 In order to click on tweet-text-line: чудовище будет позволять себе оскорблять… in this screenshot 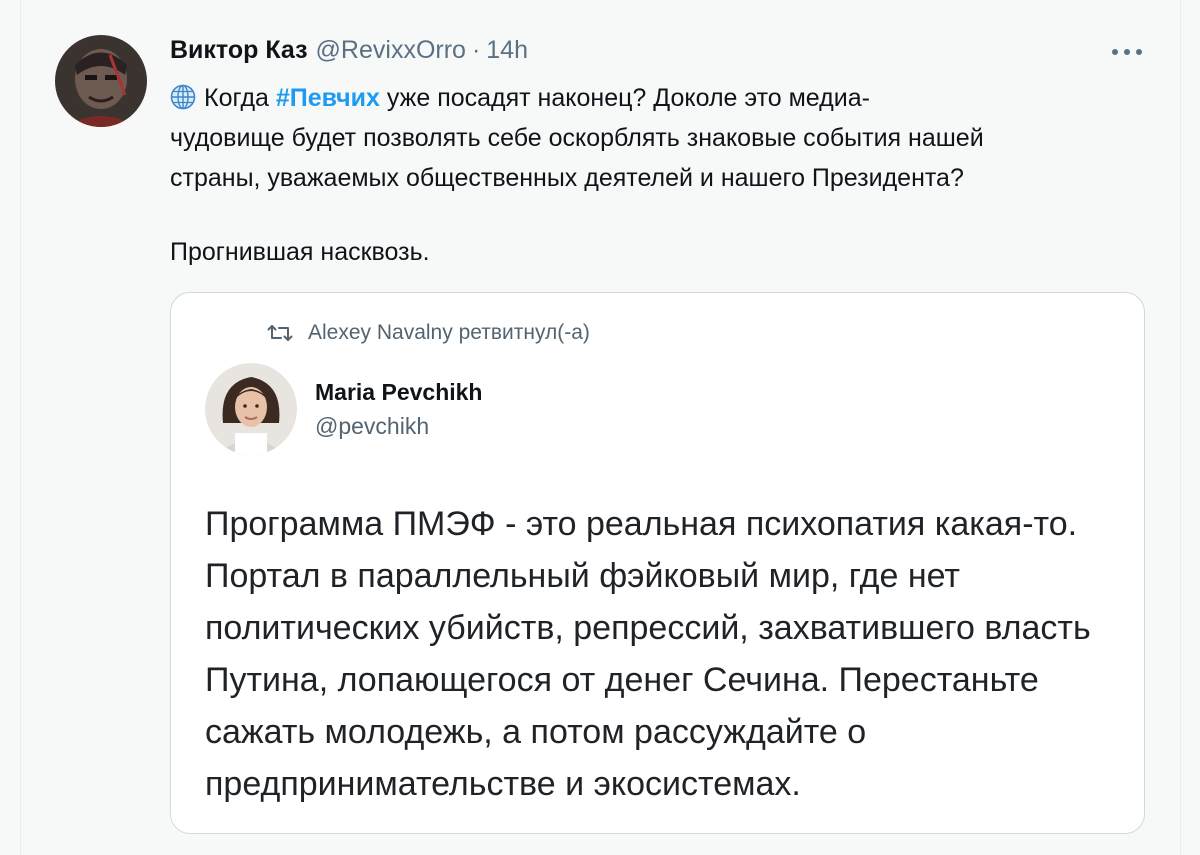, I will do `click(577, 138)`.